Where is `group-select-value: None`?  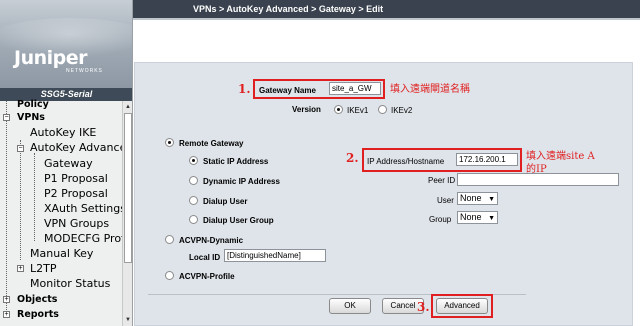 group-select-value: None is located at coordinates (471, 217).